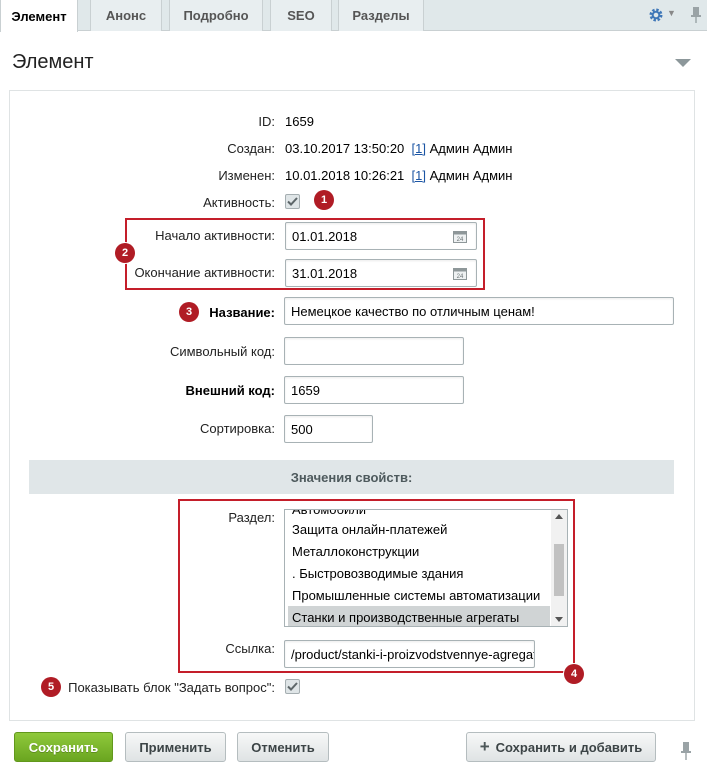 The width and height of the screenshot is (707, 769). What do you see at coordinates (250, 648) in the screenshot?
I see `link-label: Ссылка:` at bounding box center [250, 648].